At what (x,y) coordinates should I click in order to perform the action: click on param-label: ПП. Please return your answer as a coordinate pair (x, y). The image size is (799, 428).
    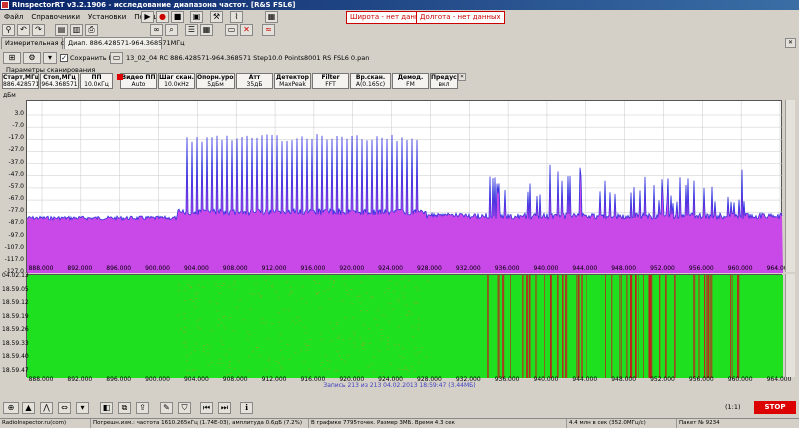
    Looking at the image, I should click on (96, 77).